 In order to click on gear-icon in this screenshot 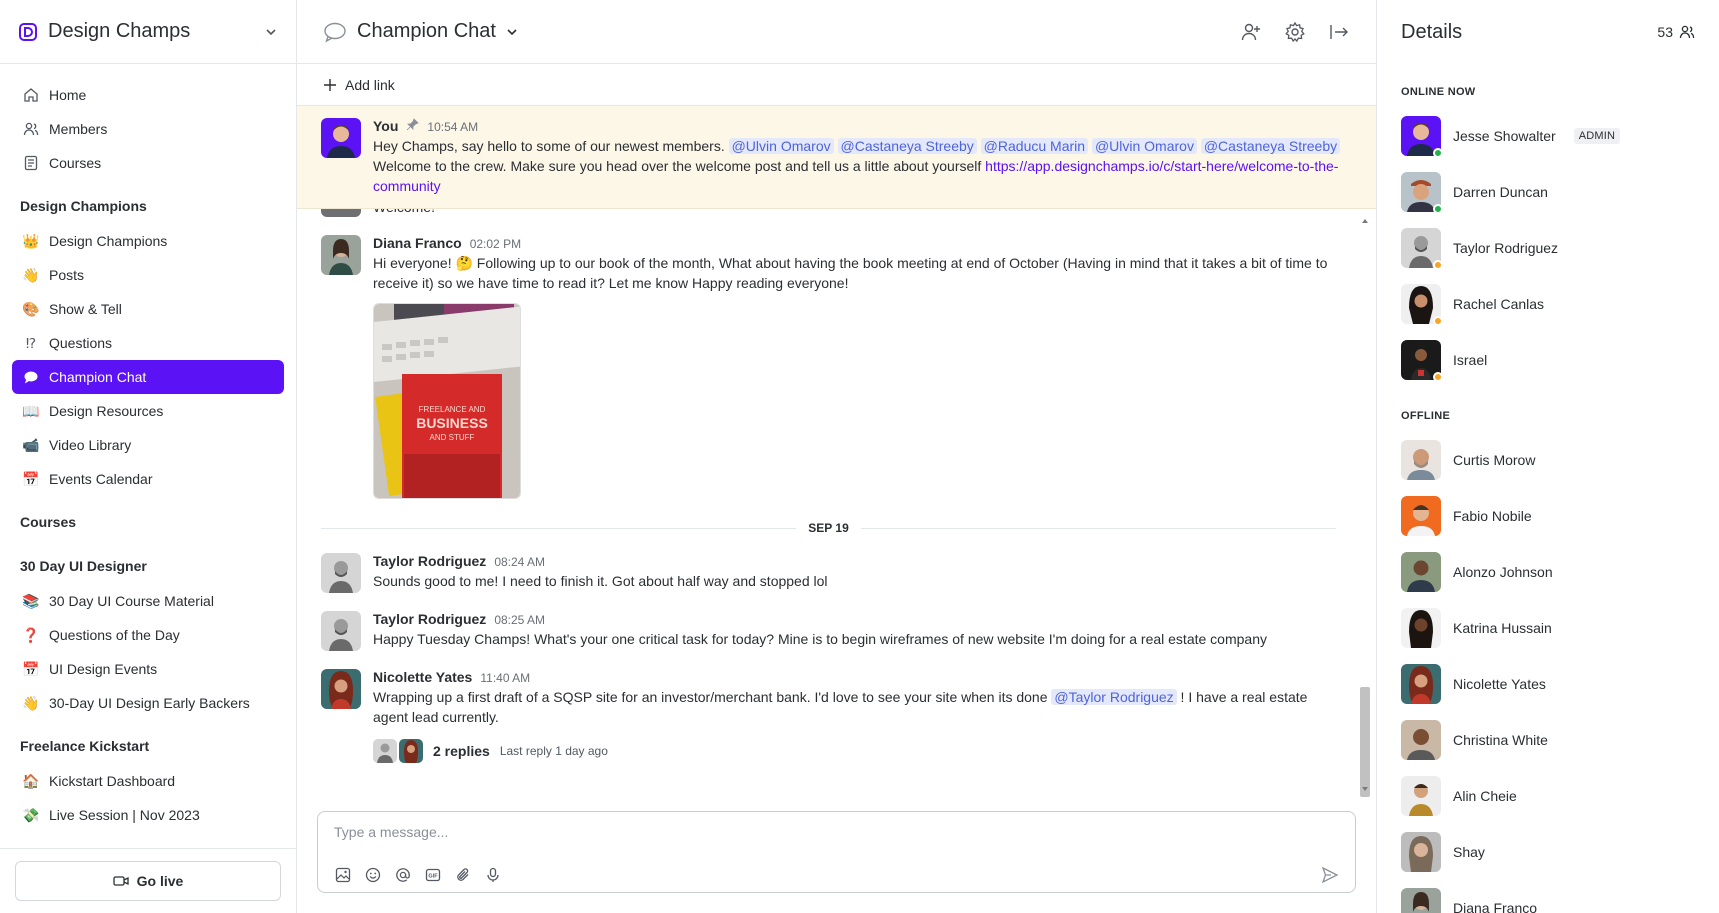, I will do `click(1295, 32)`.